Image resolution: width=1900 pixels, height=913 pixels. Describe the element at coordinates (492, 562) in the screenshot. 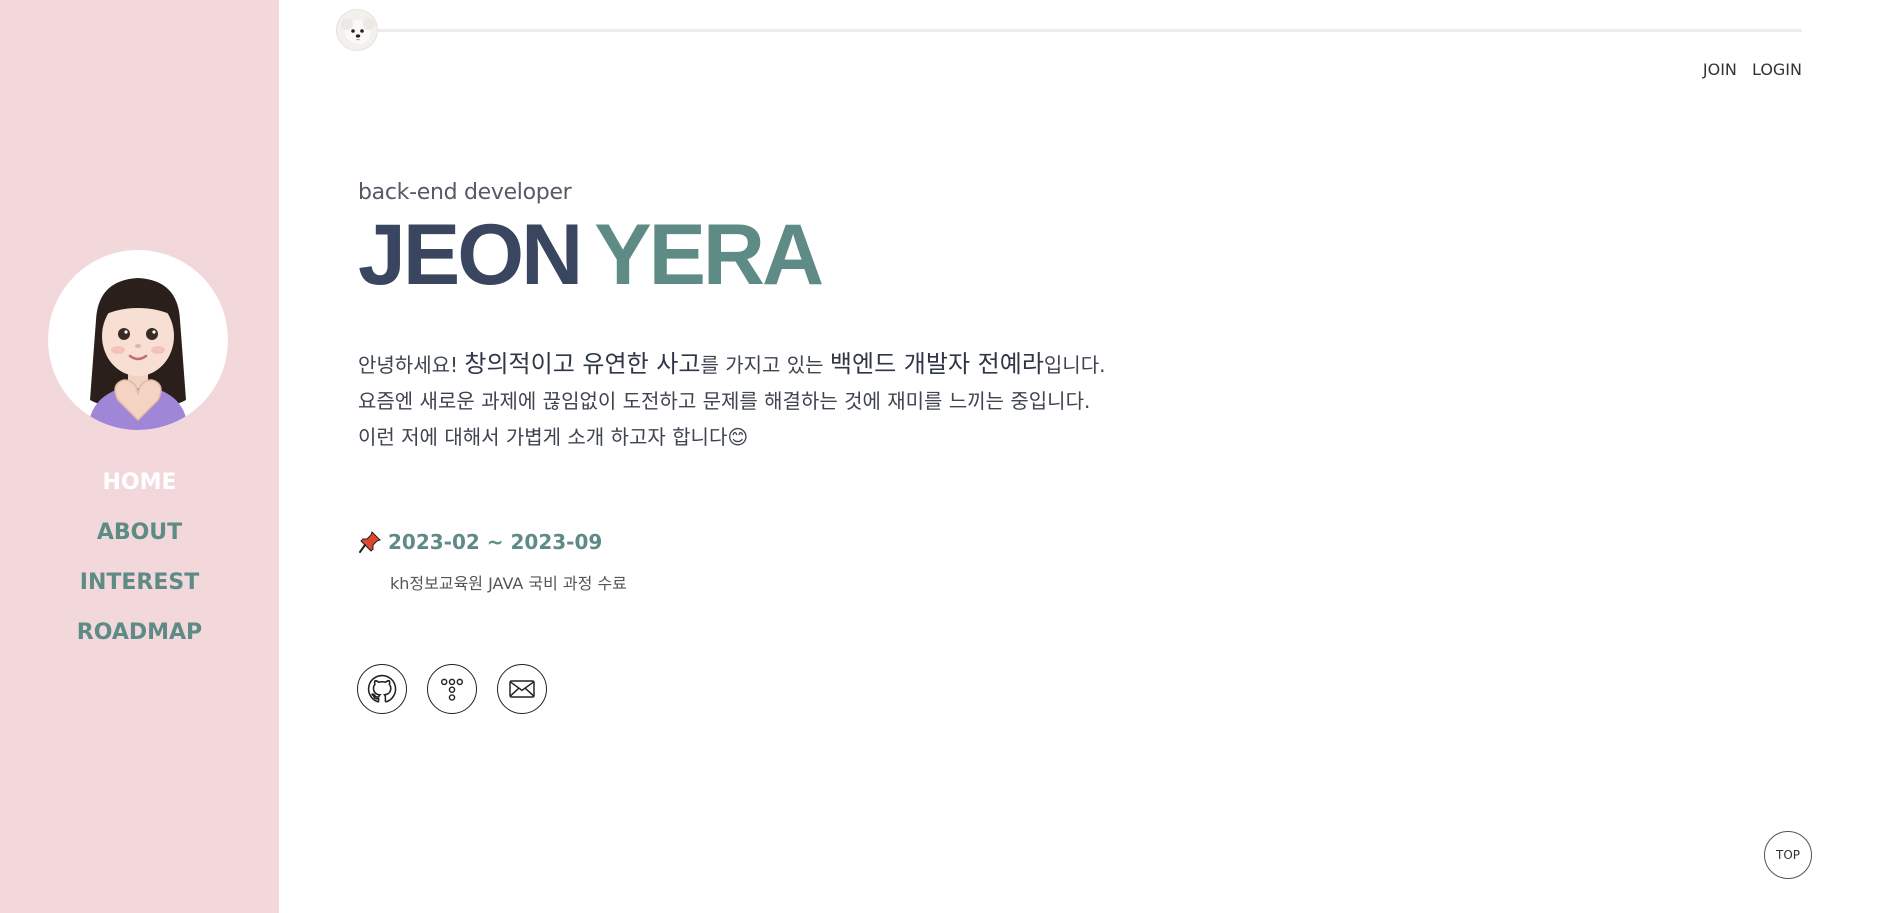

I see `history-section: 2023-02 ~ 2023-09 kh정보교육원 JAVA 국비 과정 수료` at that location.